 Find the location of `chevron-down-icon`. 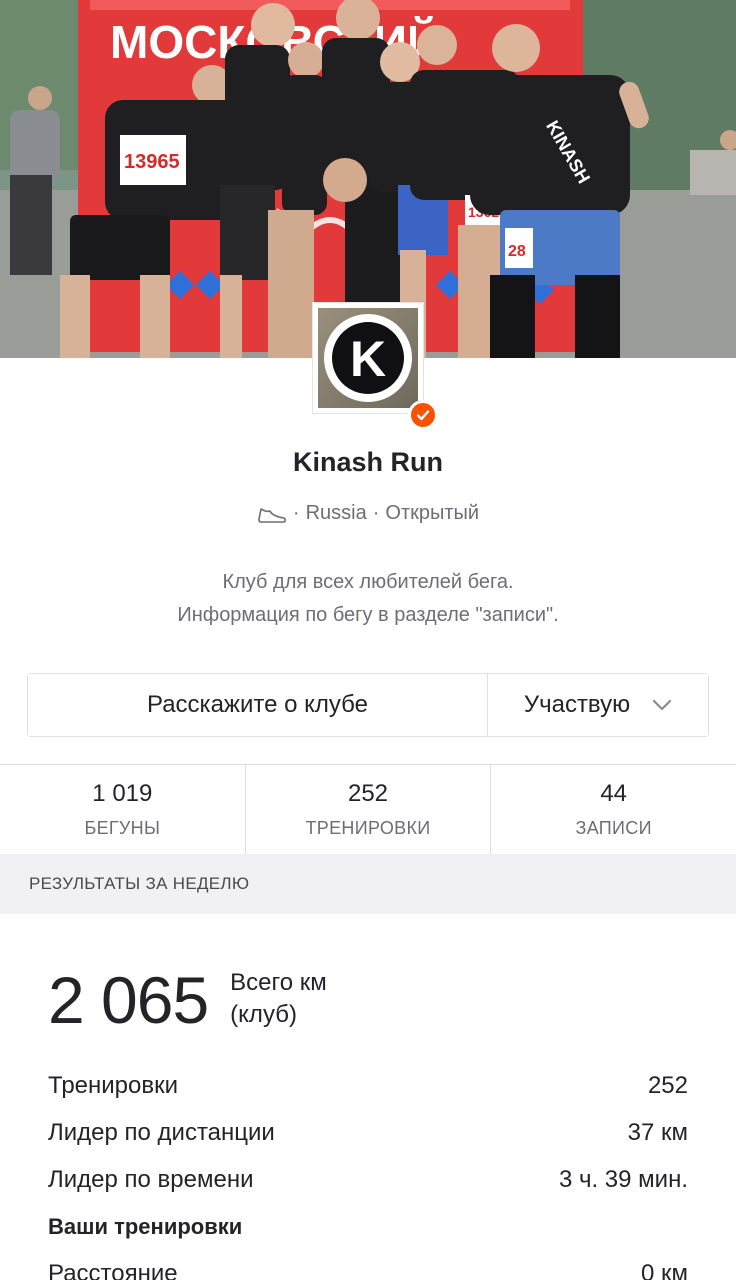

chevron-down-icon is located at coordinates (662, 705).